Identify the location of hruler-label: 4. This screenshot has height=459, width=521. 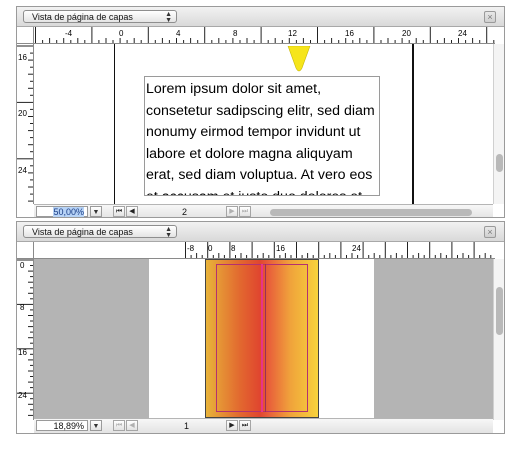
(178, 33).